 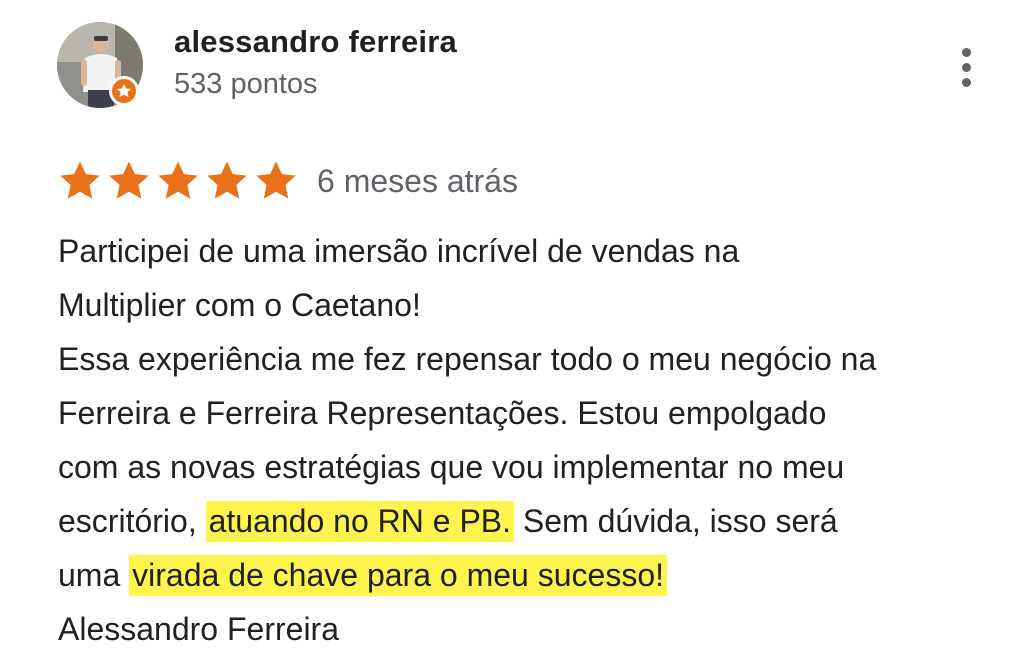 What do you see at coordinates (676, 521) in the screenshot?
I see `review-text-segment: Sem dúvida, isso será` at bounding box center [676, 521].